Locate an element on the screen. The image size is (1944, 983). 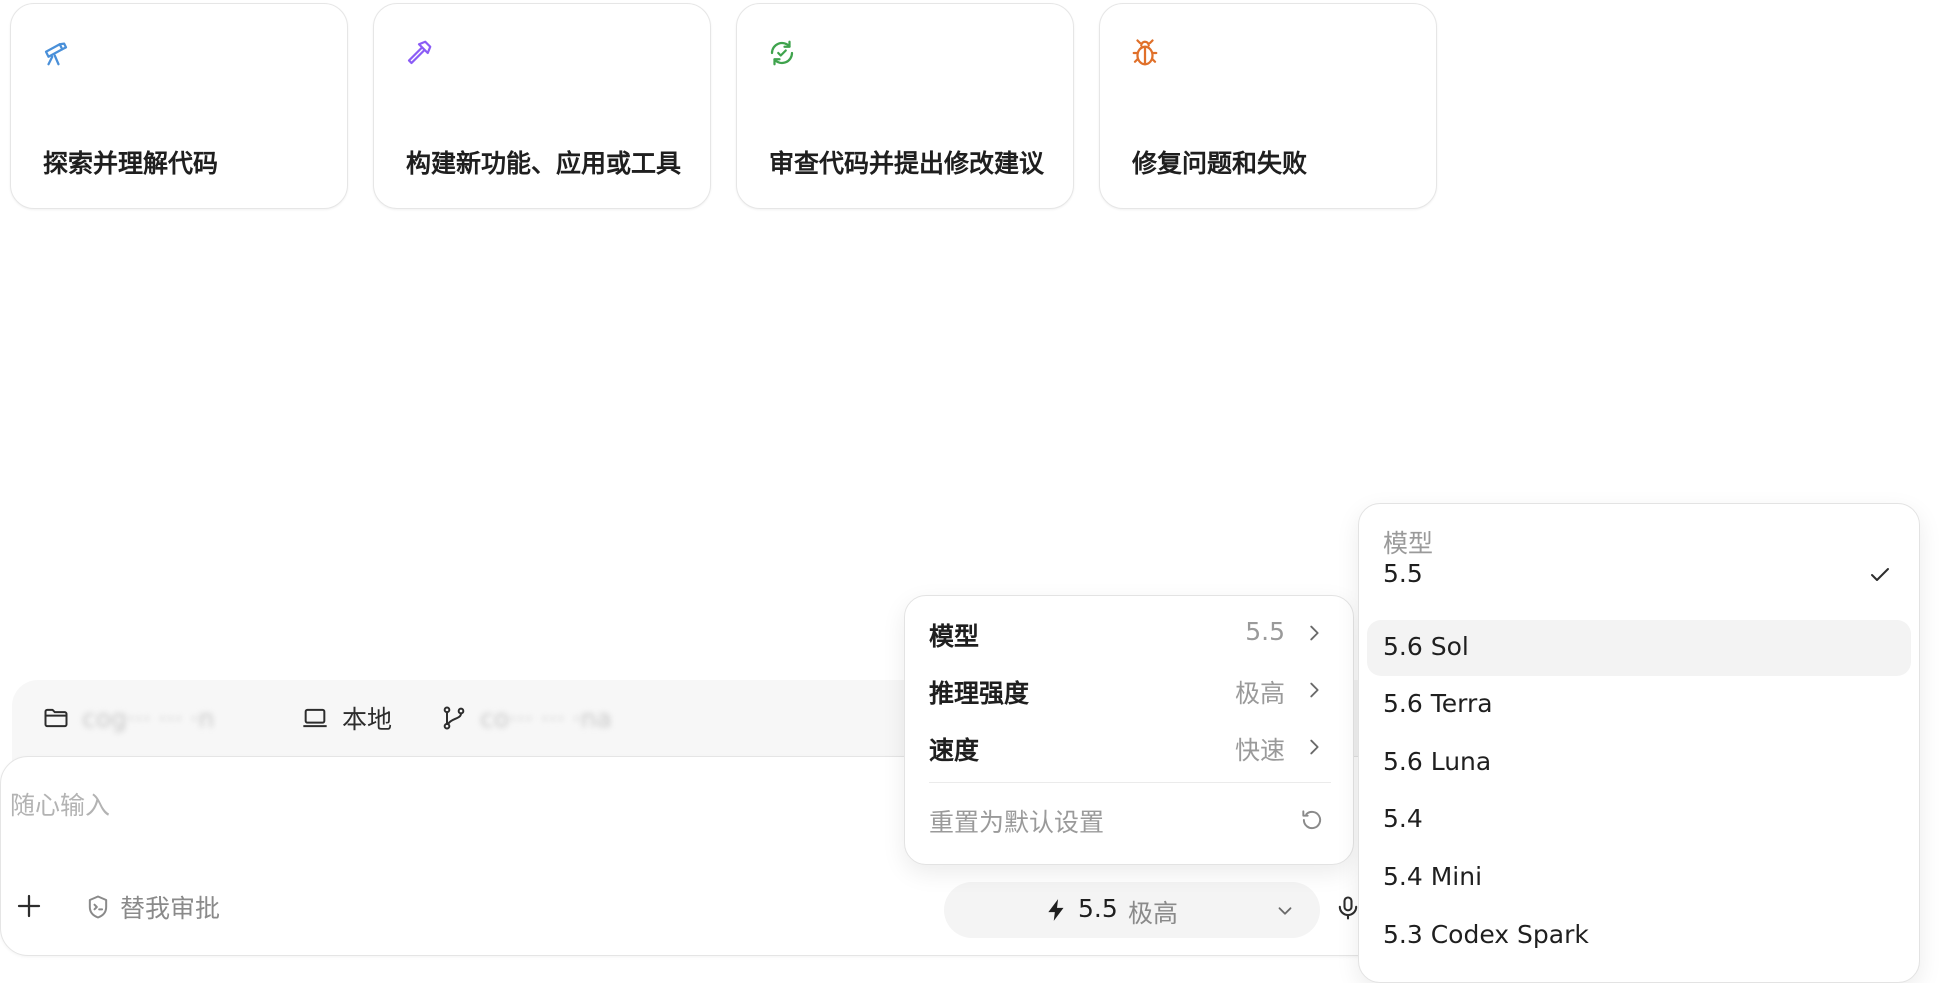
settings-item-label: 模型 is located at coordinates (954, 636).